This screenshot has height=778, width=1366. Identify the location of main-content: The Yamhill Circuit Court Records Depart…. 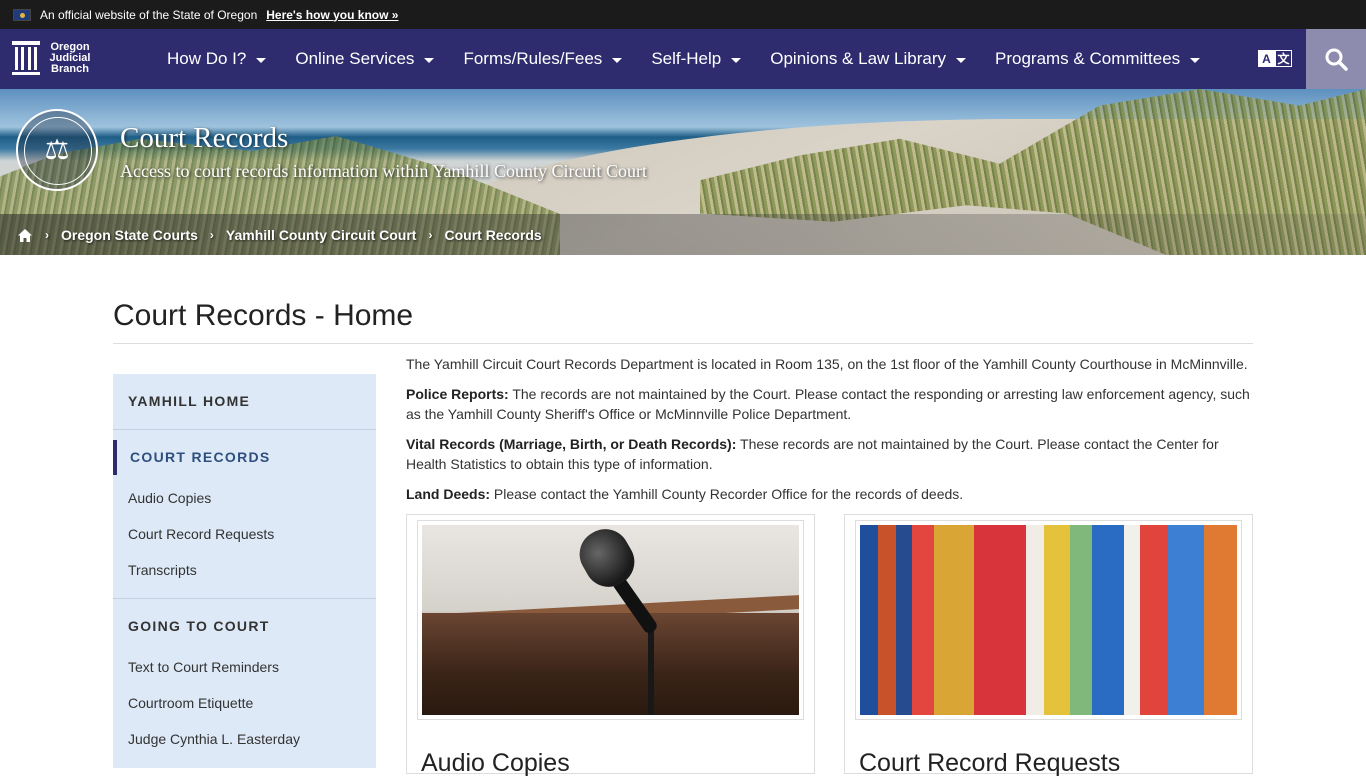
(831, 434).